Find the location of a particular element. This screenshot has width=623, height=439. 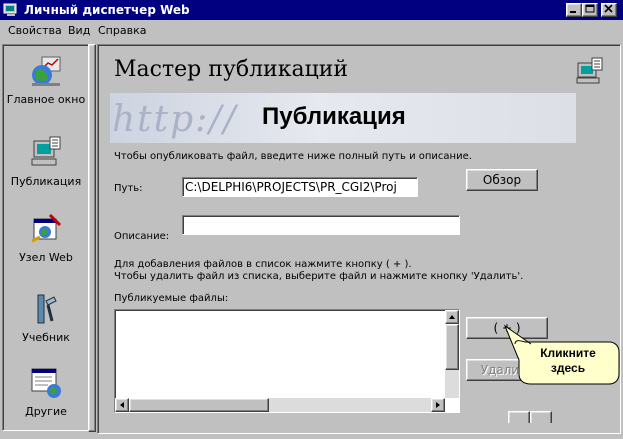

sidebar-item-publish: Публикация is located at coordinates (46, 161).